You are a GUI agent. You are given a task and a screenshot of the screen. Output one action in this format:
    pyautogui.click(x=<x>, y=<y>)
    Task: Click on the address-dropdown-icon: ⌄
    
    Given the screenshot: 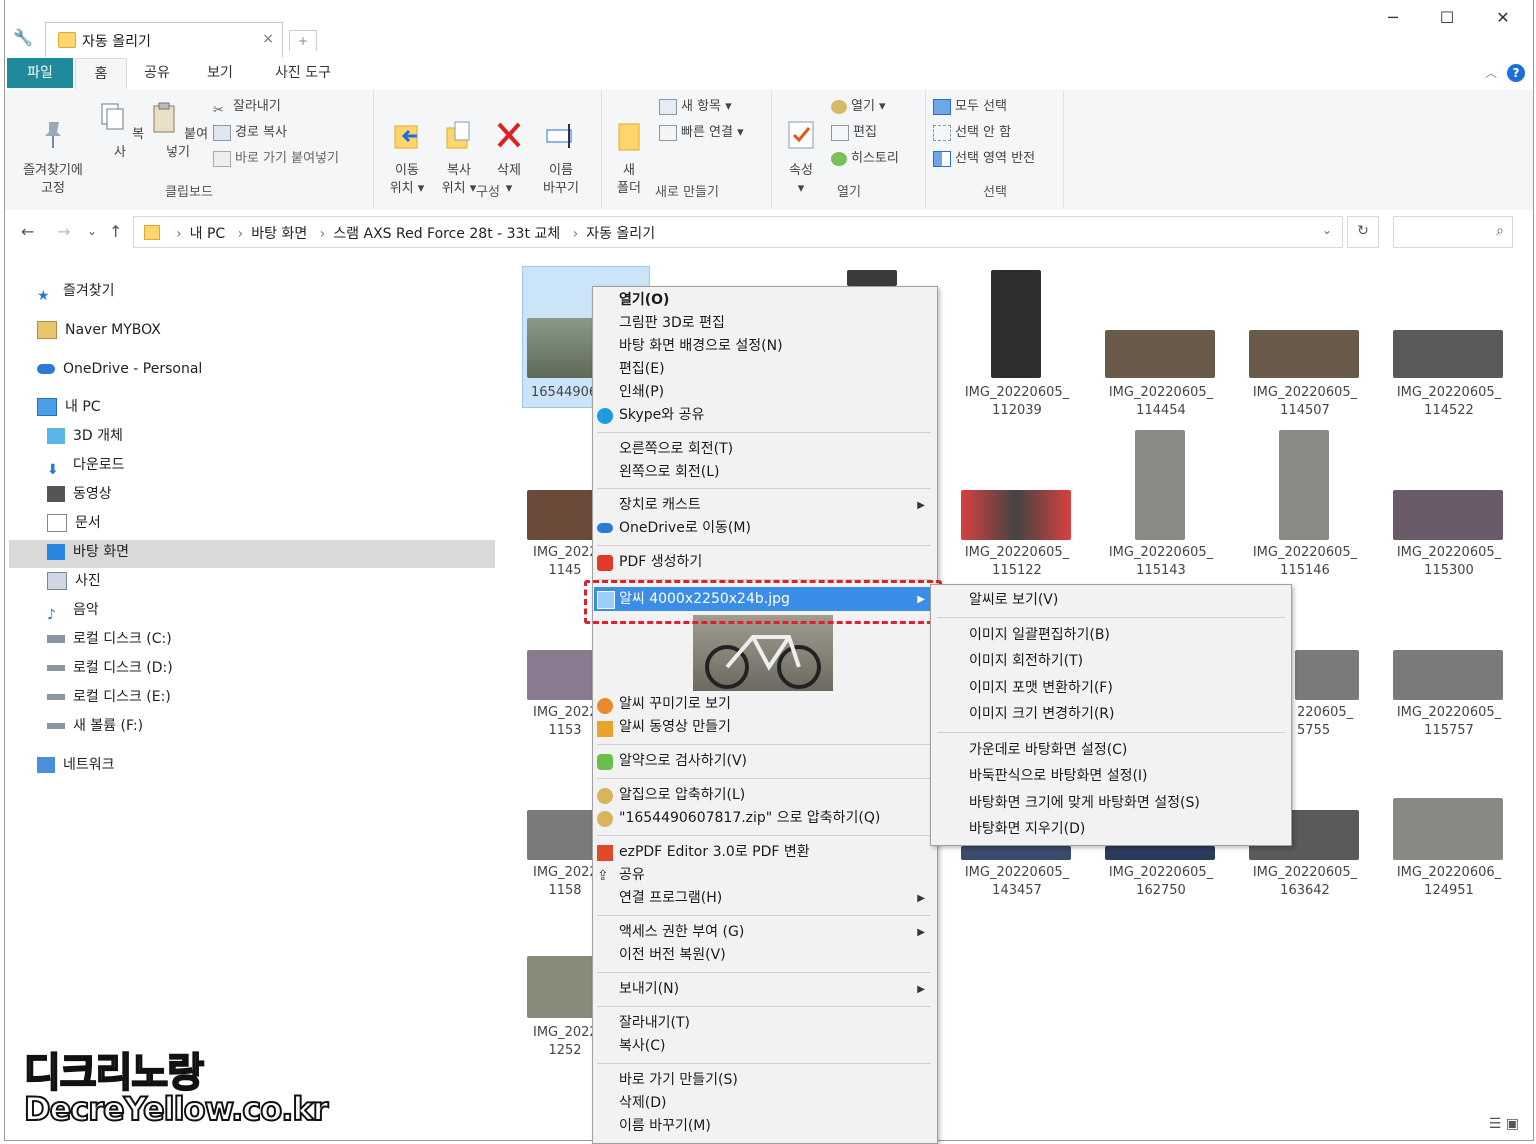 What is the action you would take?
    pyautogui.click(x=1327, y=230)
    